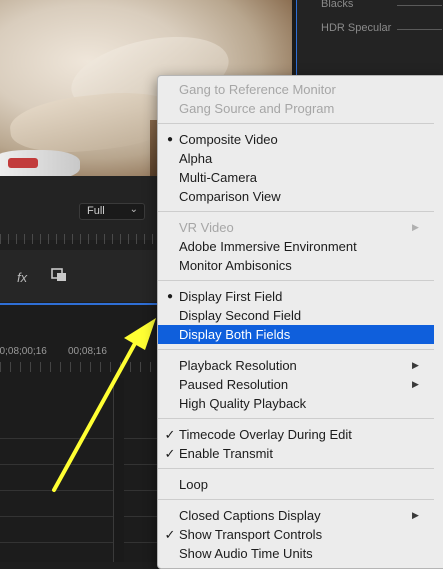 The height and width of the screenshot is (569, 443). I want to click on menu-item-label: Monitor Ambisonics, so click(235, 265).